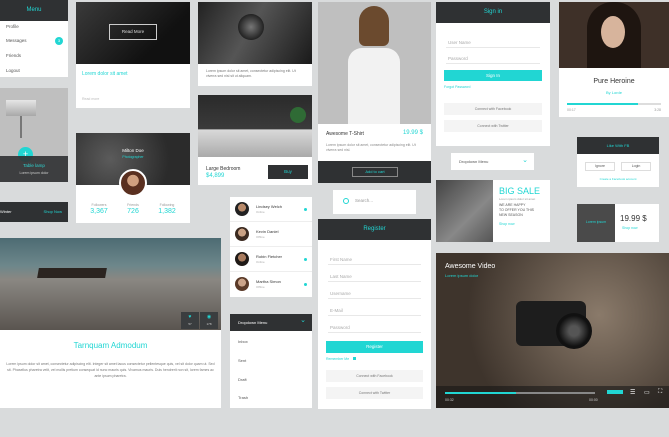  What do you see at coordinates (633, 218) in the screenshot?
I see `price-card-price: 19.99 $` at bounding box center [633, 218].